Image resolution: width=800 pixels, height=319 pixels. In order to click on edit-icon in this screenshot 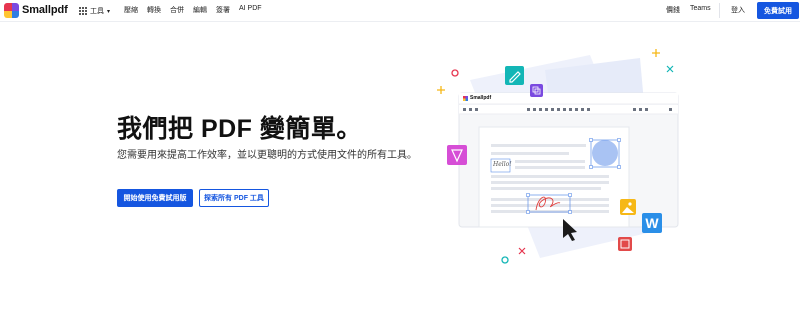, I will do `click(514, 75)`.